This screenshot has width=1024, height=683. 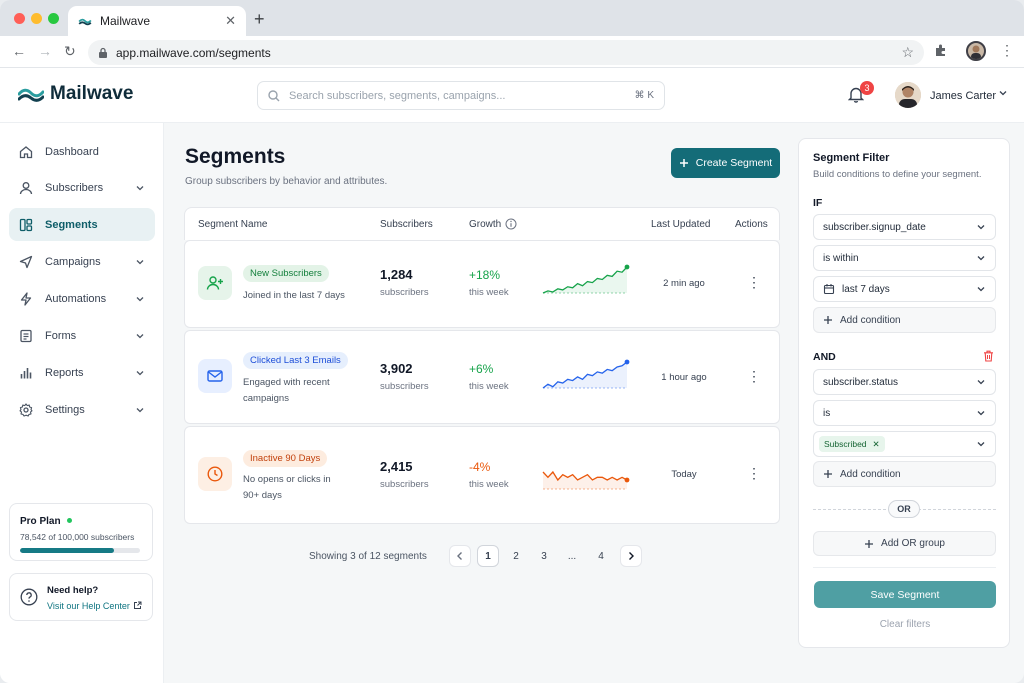 I want to click on tab-title: Mailwave, so click(x=125, y=21).